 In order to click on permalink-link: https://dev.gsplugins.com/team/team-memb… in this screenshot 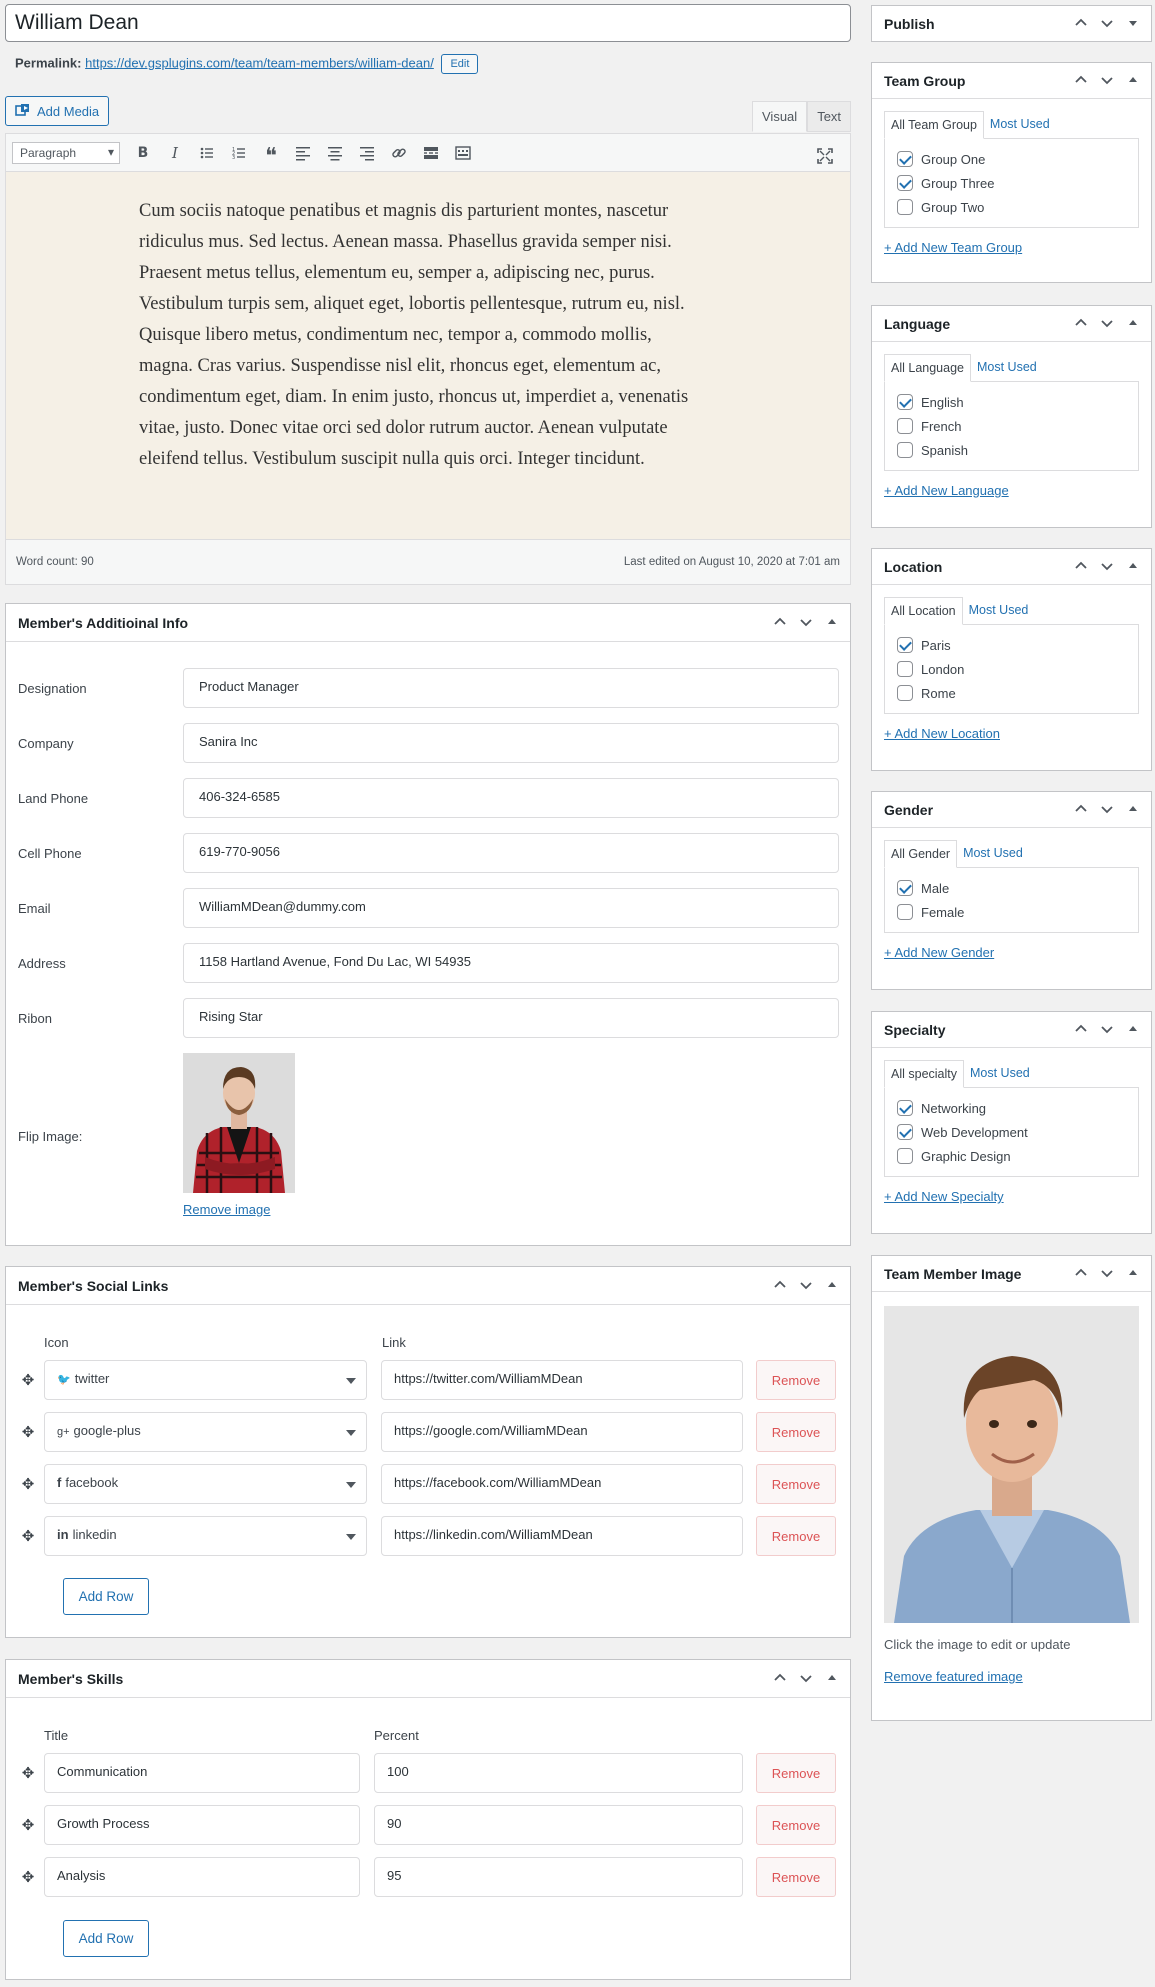, I will do `click(259, 62)`.